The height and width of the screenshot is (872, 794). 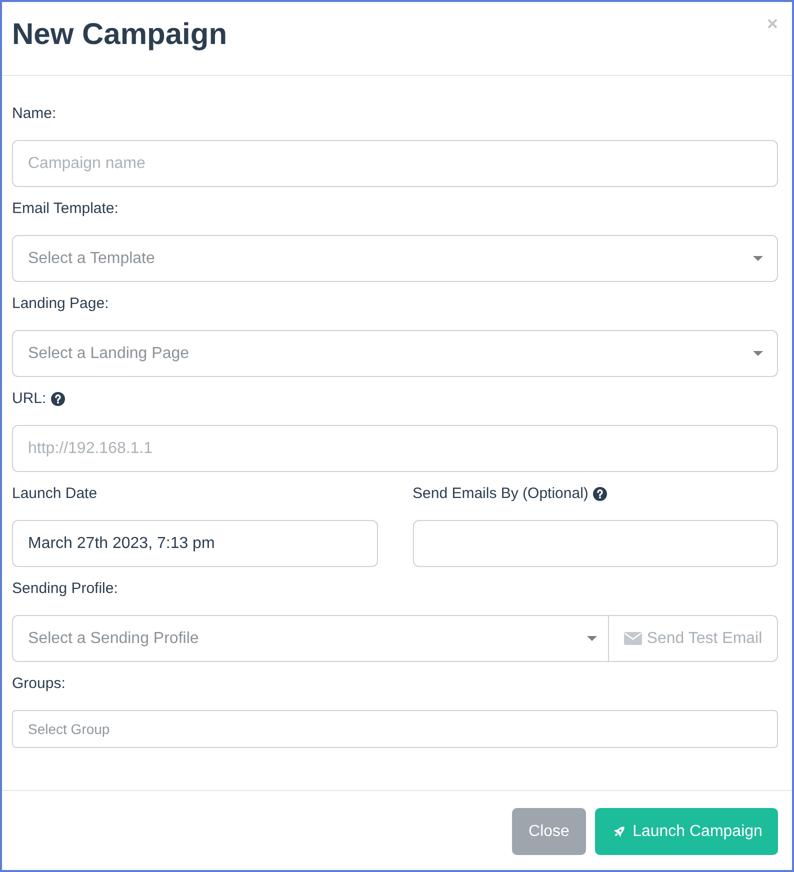 What do you see at coordinates (686, 831) in the screenshot?
I see `launch-button: Launch Campaign` at bounding box center [686, 831].